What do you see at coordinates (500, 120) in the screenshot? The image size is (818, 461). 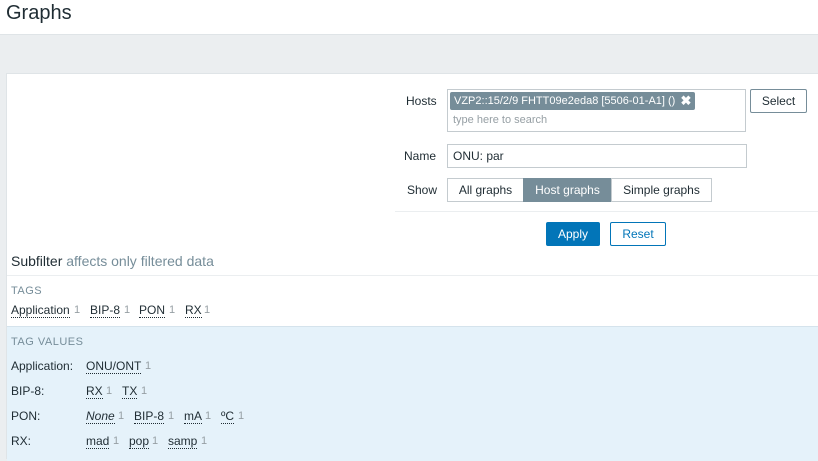 I see `host-search-input: type here to search` at bounding box center [500, 120].